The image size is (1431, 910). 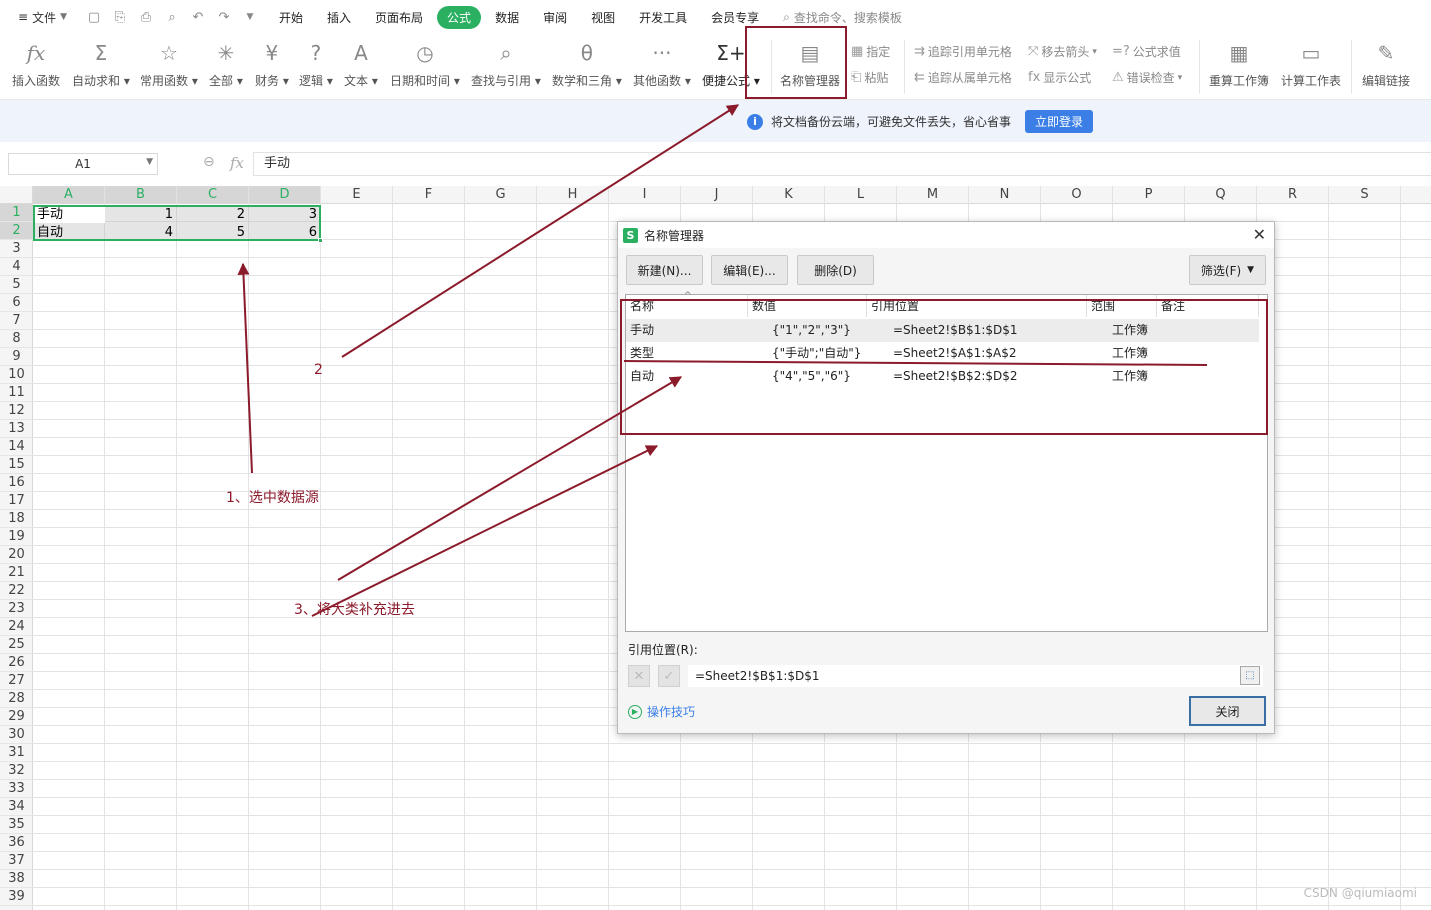 What do you see at coordinates (942, 353) in the screenshot?
I see `list-item: 类型 {"手动";"自动"} =Sheet2!$A$1:$A$2 工作簿` at bounding box center [942, 353].